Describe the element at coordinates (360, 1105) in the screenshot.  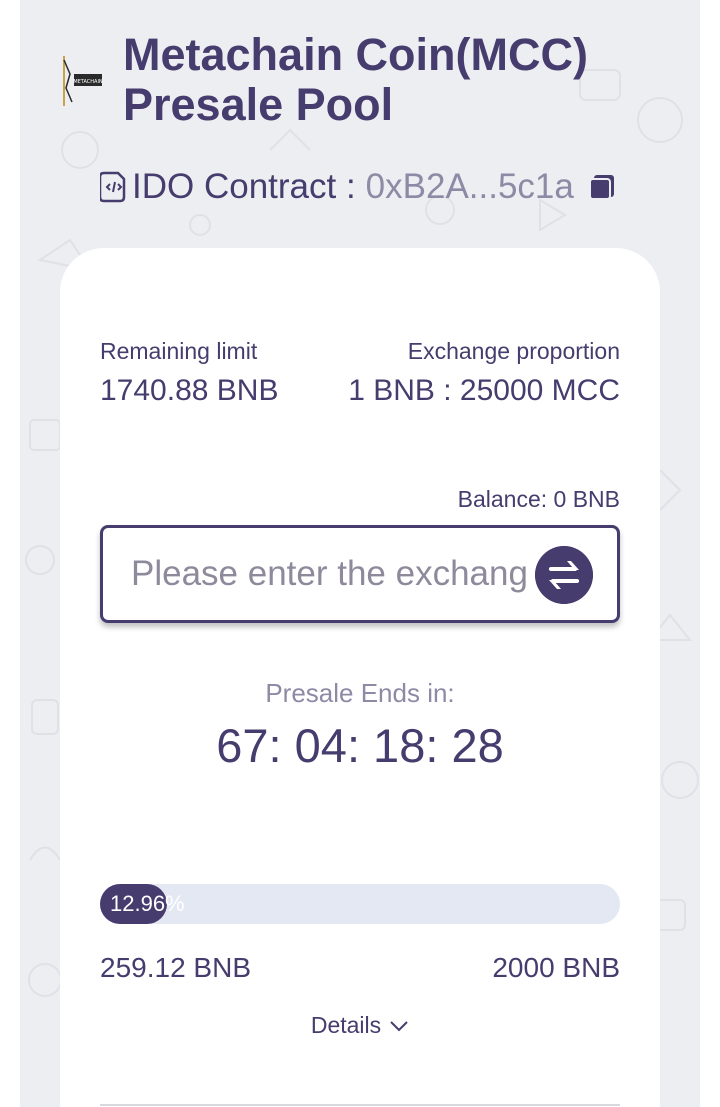
I see `divider` at that location.